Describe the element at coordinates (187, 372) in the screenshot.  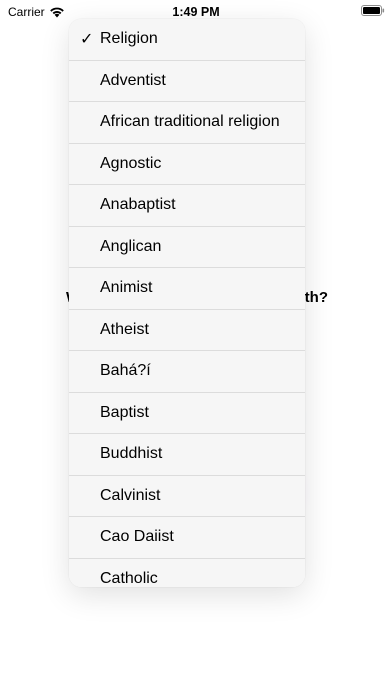
I see `menu-item-bah: Bahá?í` at that location.